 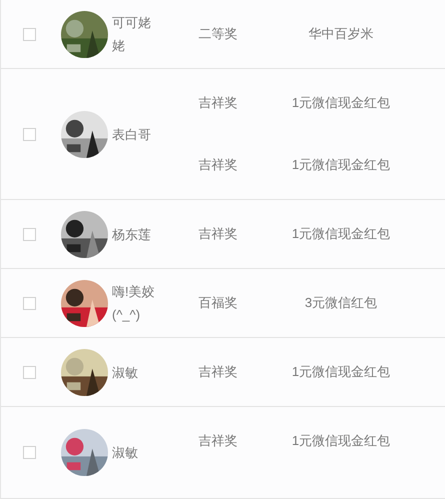 What do you see at coordinates (341, 303) in the screenshot?
I see `prize-reward: 3元微信红包` at bounding box center [341, 303].